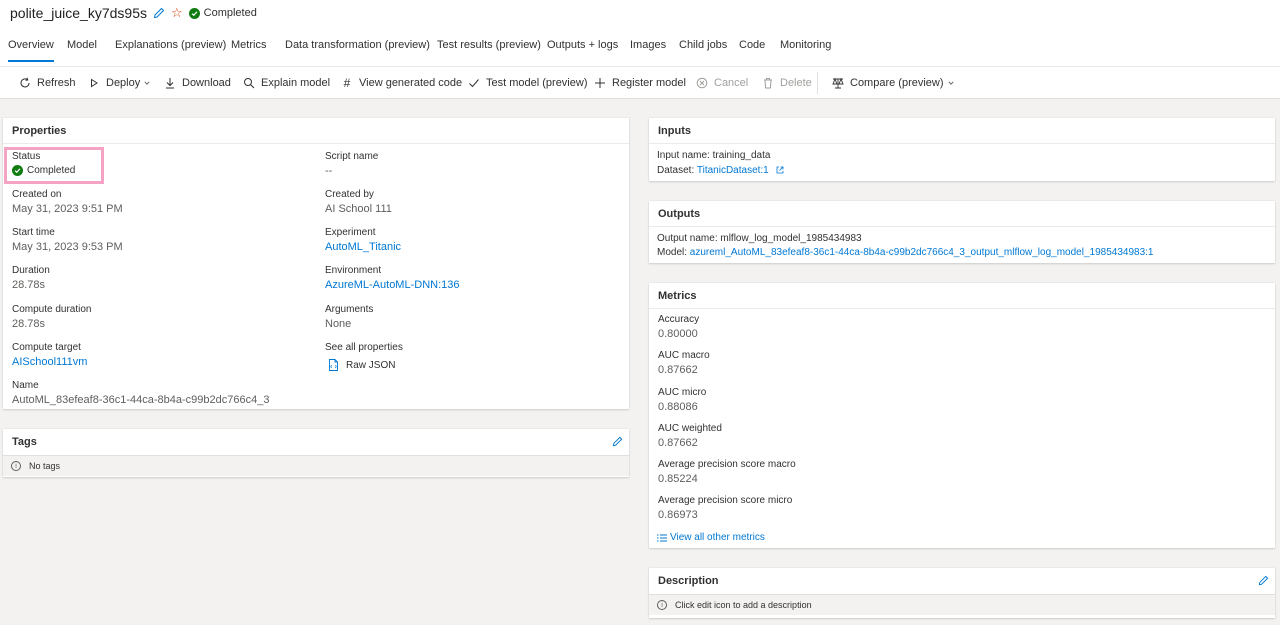 Image resolution: width=1280 pixels, height=625 pixels. I want to click on status-badge: Completed, so click(222, 13).